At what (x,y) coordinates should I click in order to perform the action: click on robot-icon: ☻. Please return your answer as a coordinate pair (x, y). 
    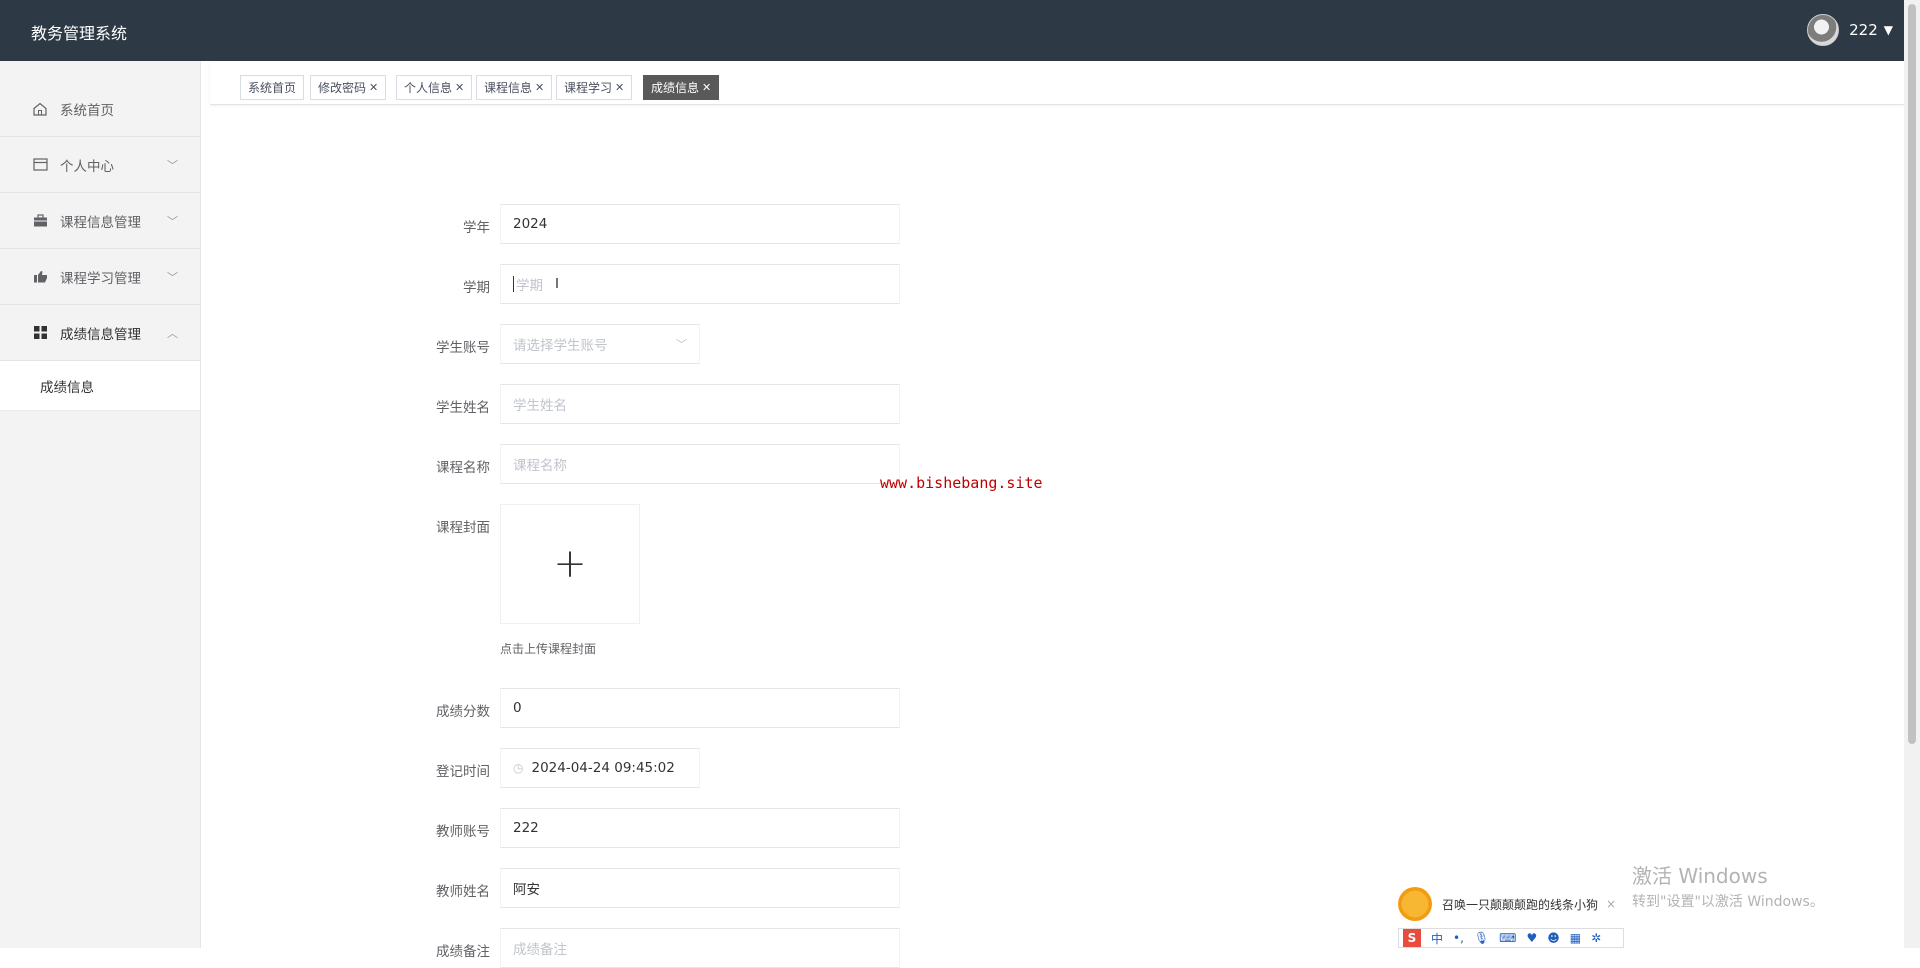
    Looking at the image, I should click on (1553, 938).